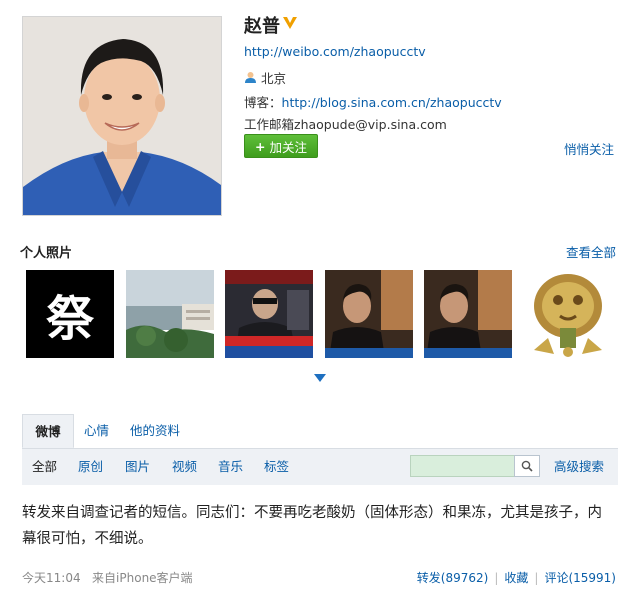  I want to click on avatar-photo, so click(122, 116).